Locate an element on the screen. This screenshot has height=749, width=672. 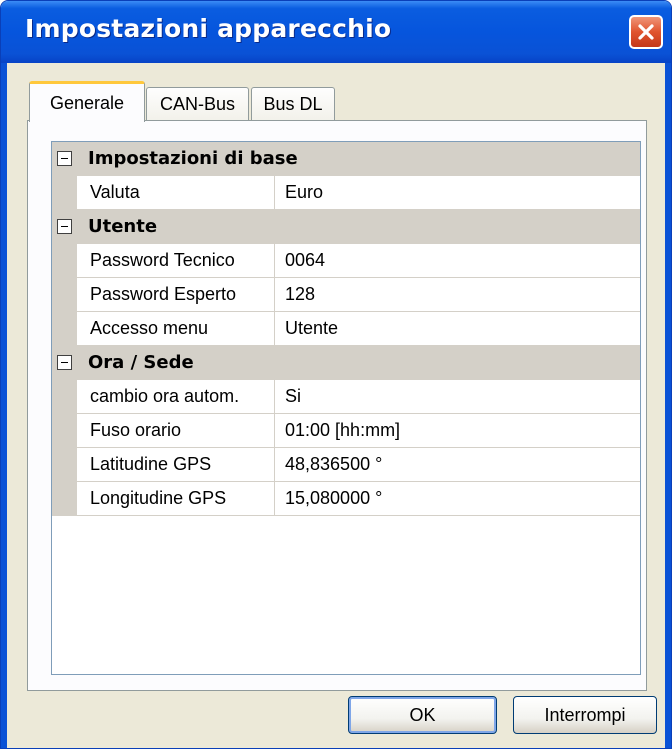
property-name: Valuta is located at coordinates (176, 193).